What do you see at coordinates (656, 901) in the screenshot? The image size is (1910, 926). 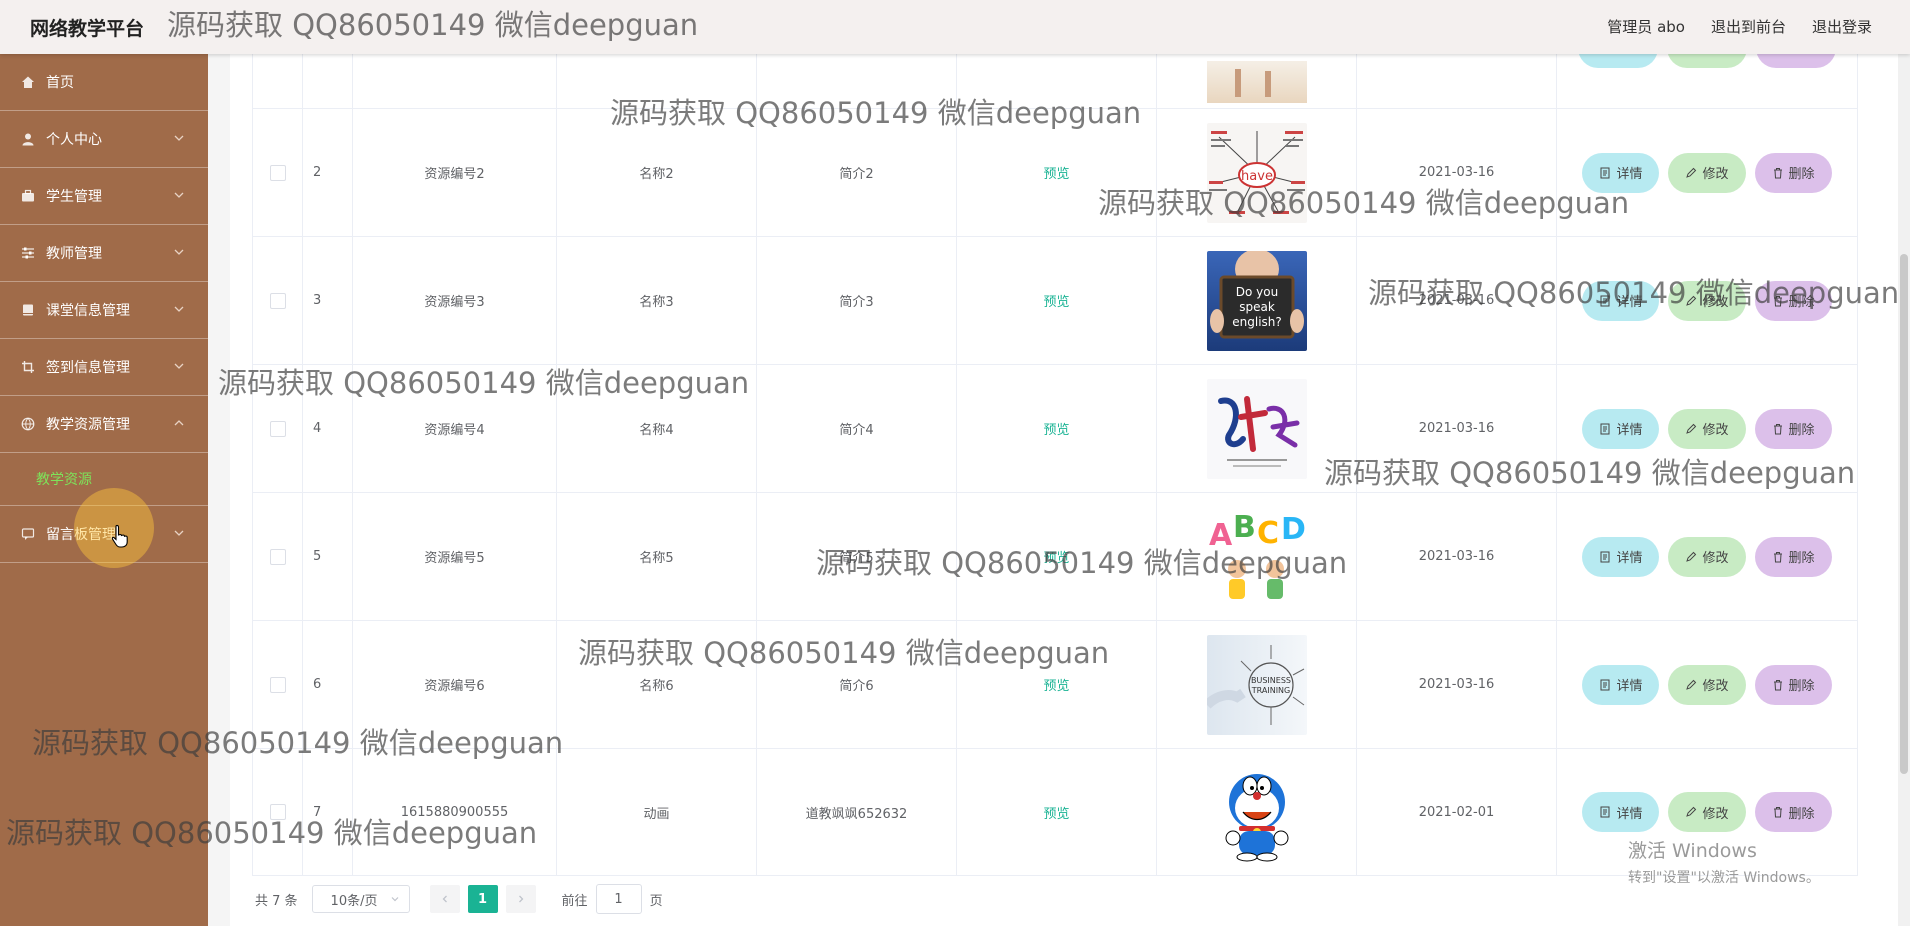 I see `page-unit-label: 页` at bounding box center [656, 901].